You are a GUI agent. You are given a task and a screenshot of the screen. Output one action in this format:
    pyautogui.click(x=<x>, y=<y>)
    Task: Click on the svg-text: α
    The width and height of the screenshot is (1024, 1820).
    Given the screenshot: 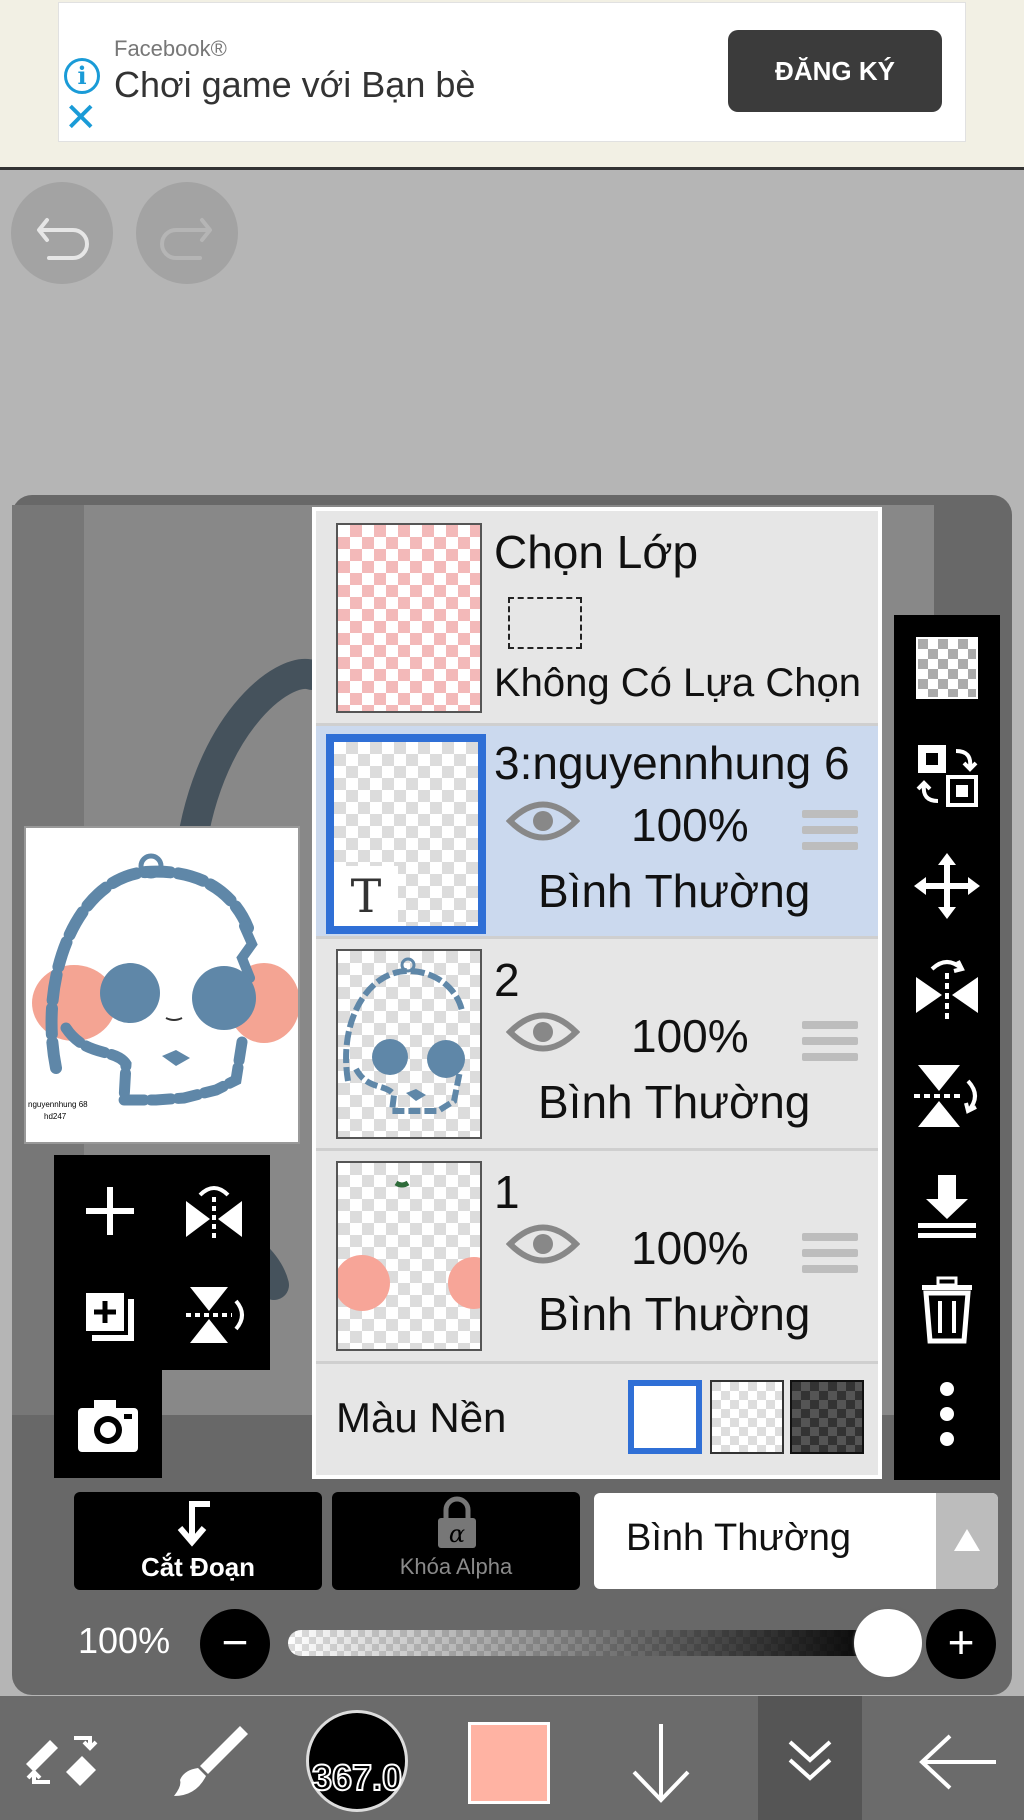 What is the action you would take?
    pyautogui.click(x=457, y=1534)
    